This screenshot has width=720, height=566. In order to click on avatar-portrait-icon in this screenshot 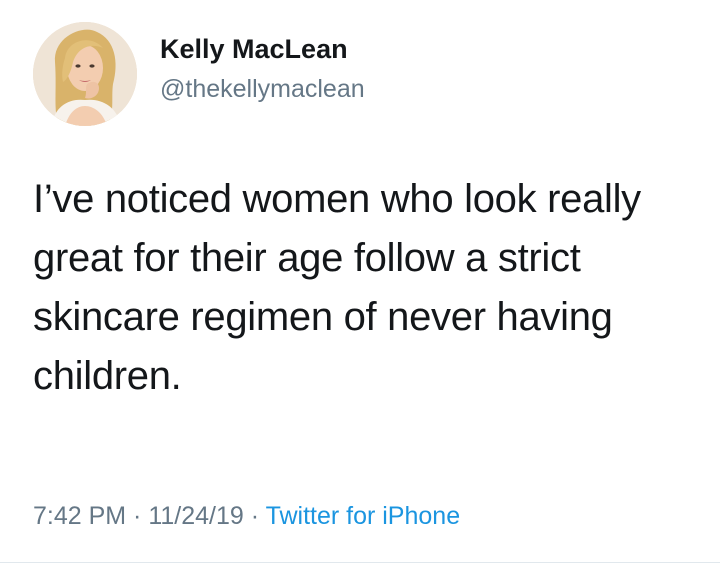, I will do `click(85, 74)`.